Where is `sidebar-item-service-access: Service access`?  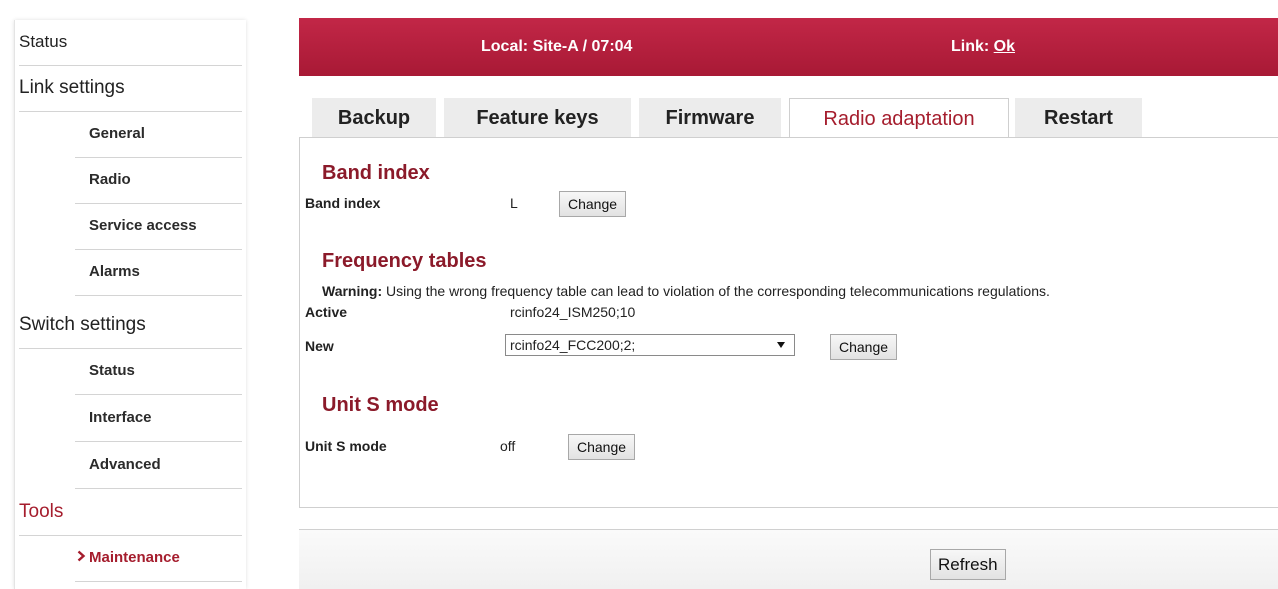 sidebar-item-service-access: Service access is located at coordinates (130, 227).